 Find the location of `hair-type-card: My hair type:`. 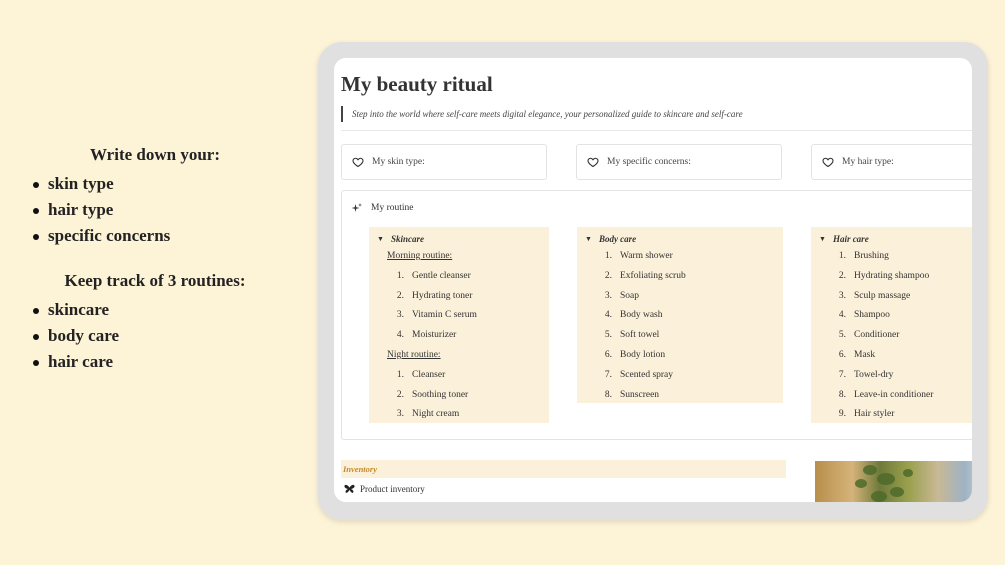

hair-type-card: My hair type: is located at coordinates (891, 162).